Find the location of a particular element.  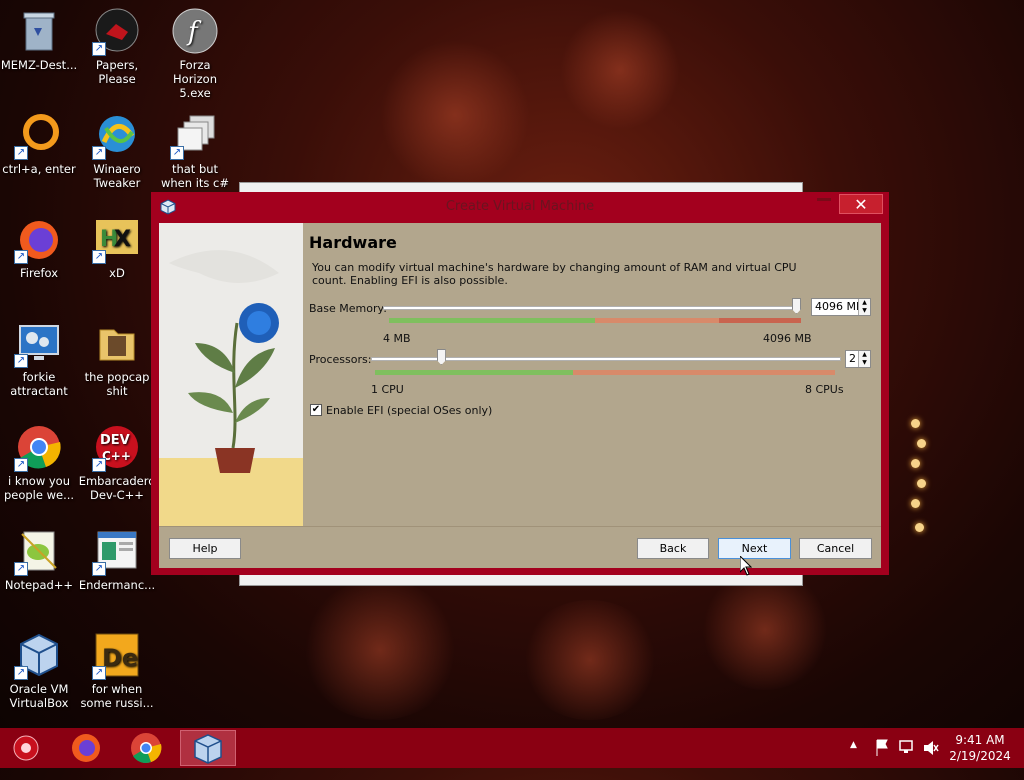

decorative-lights is located at coordinates (925, 480).